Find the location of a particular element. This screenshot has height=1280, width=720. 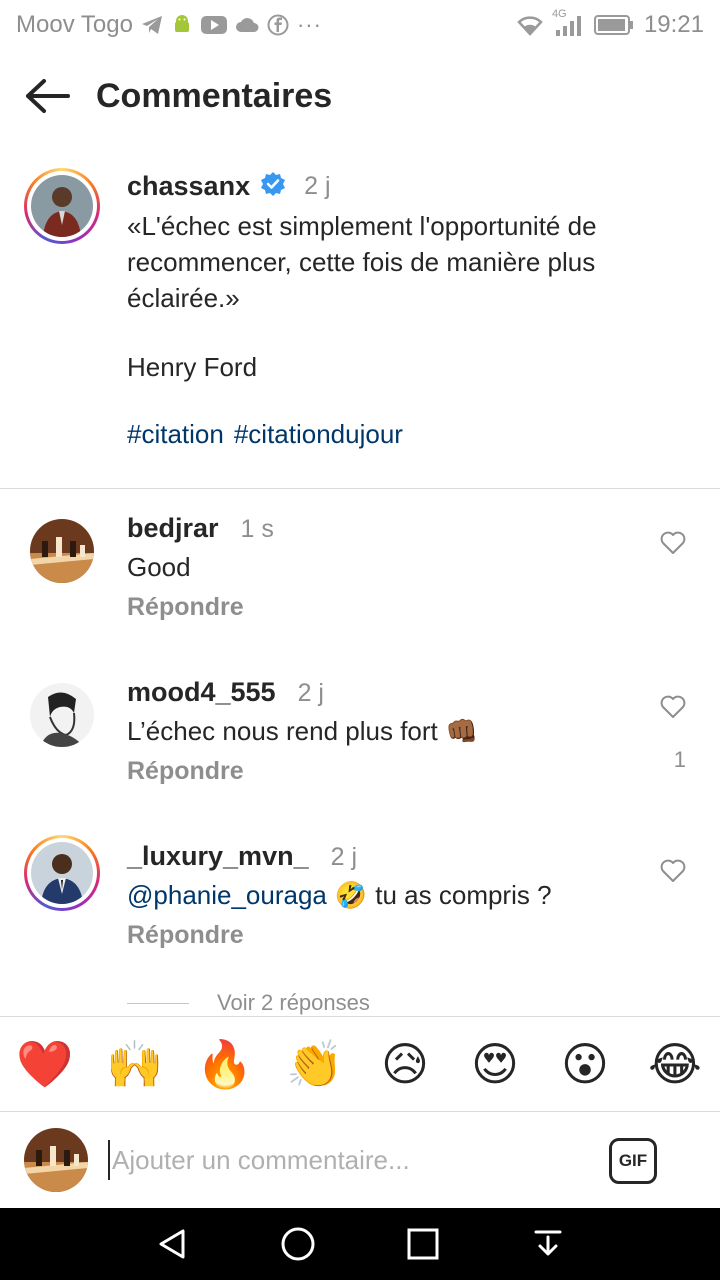

square-recents-icon is located at coordinates (422, 1244).